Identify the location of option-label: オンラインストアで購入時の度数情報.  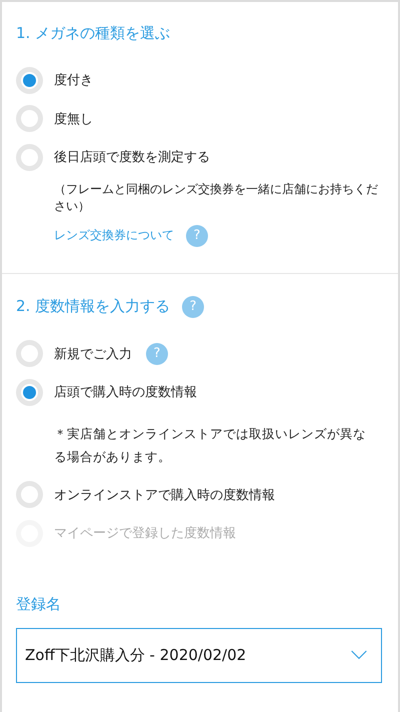
(164, 495).